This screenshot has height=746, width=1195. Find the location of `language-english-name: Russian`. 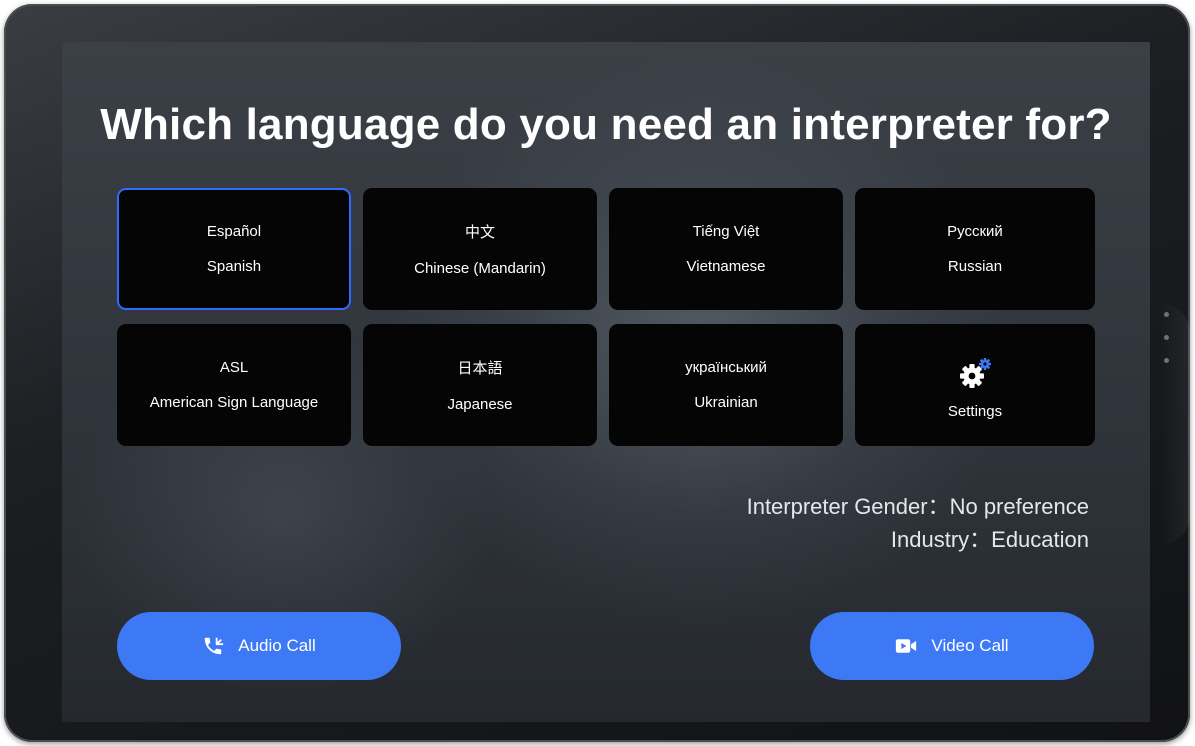

language-english-name: Russian is located at coordinates (975, 266).